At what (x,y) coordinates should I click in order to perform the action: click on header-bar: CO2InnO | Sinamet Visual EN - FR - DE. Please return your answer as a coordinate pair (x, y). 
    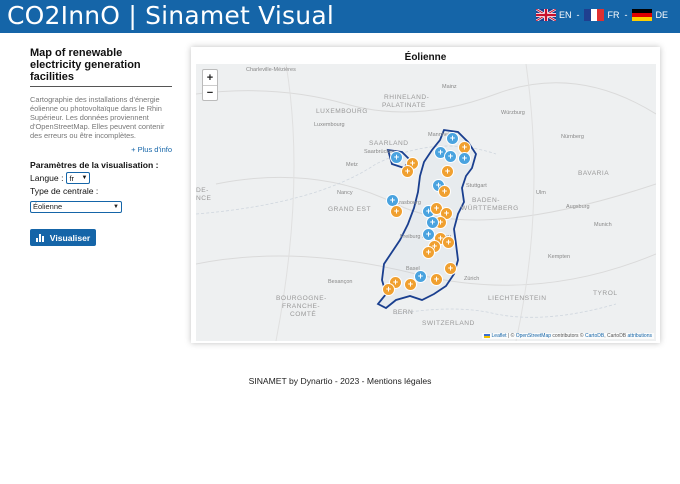
    Looking at the image, I should click on (340, 16).